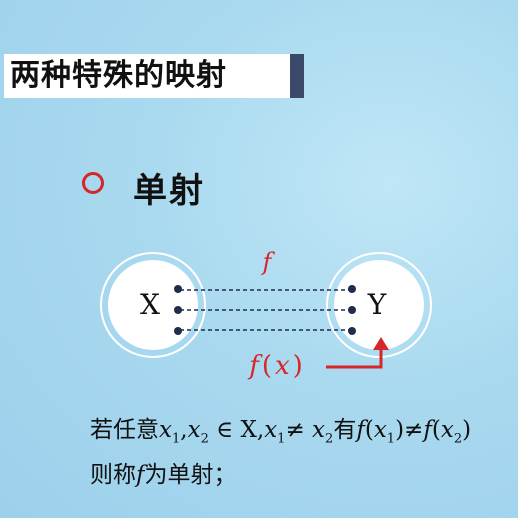 Image resolution: width=518 pixels, height=518 pixels. I want to click on conclusion-prefix: 则称, so click(113, 475).